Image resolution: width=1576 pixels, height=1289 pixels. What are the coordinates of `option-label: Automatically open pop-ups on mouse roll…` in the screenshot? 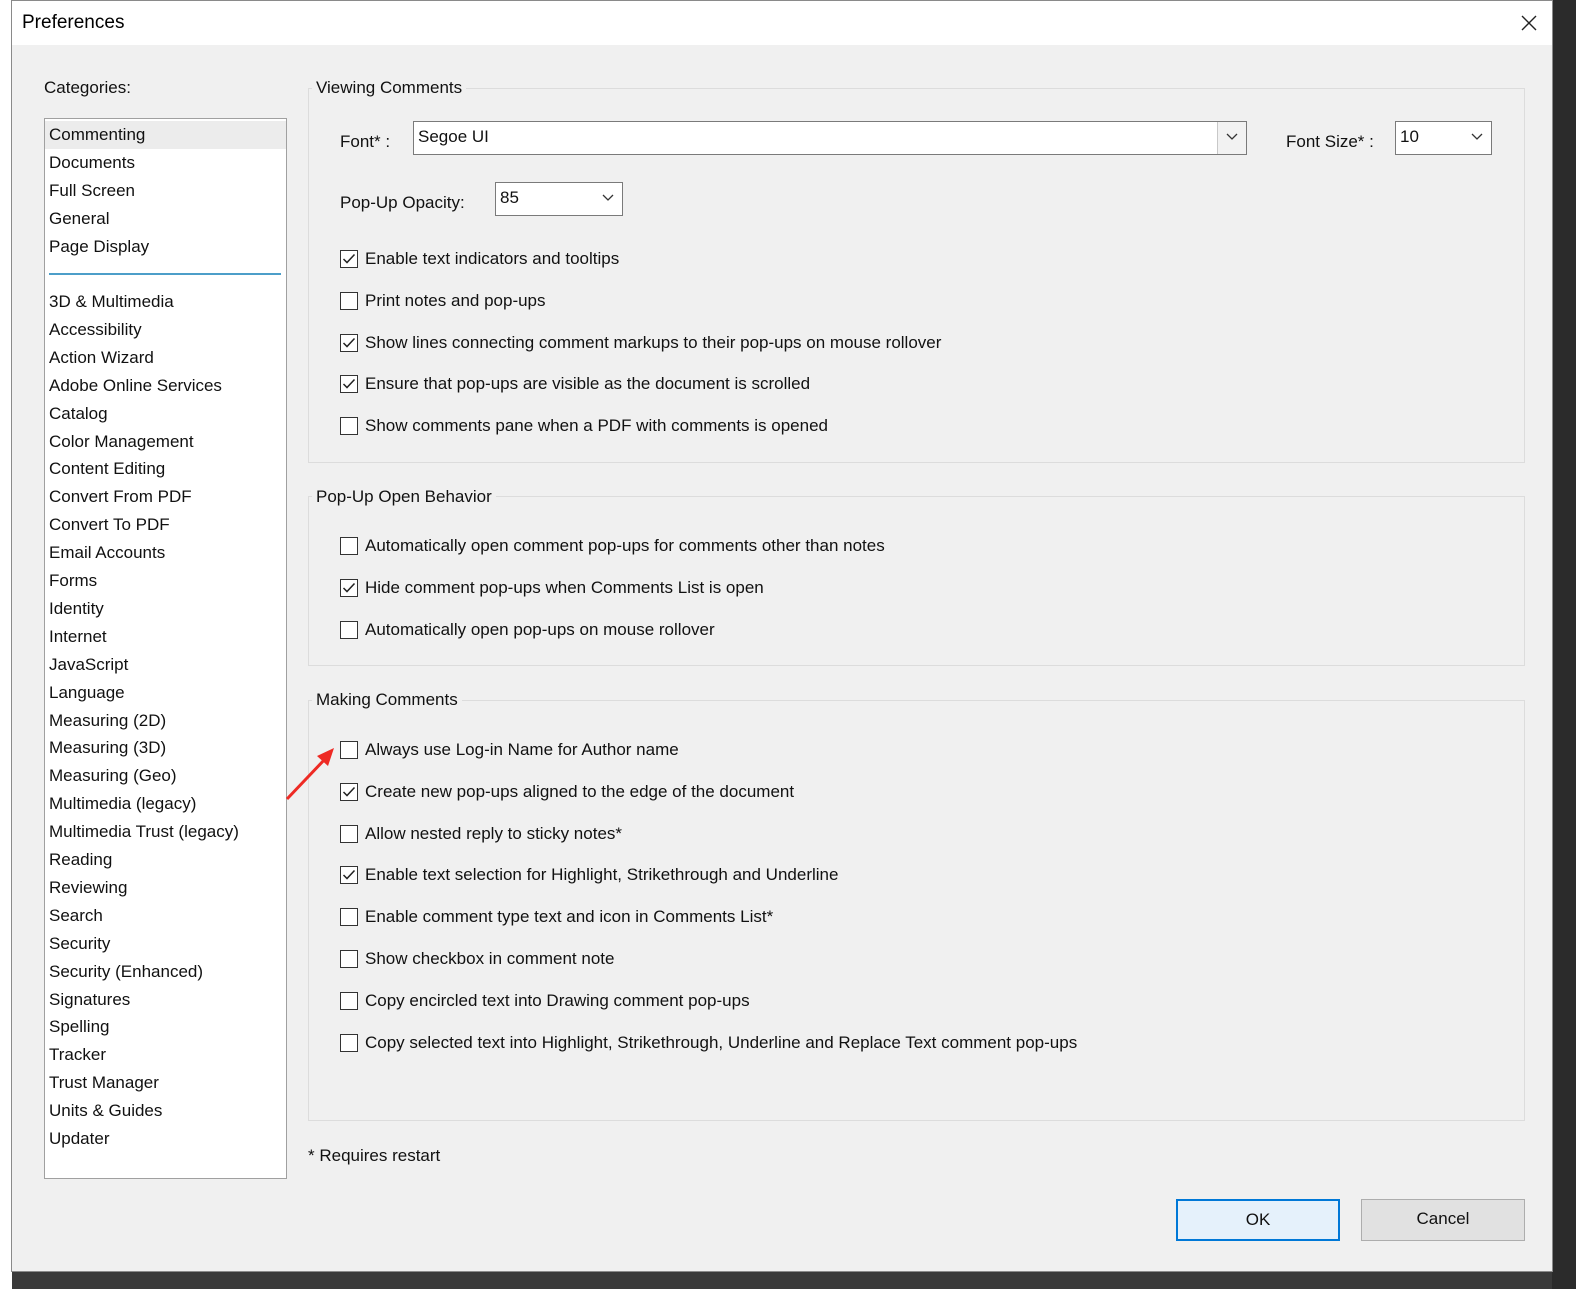 It's located at (540, 629).